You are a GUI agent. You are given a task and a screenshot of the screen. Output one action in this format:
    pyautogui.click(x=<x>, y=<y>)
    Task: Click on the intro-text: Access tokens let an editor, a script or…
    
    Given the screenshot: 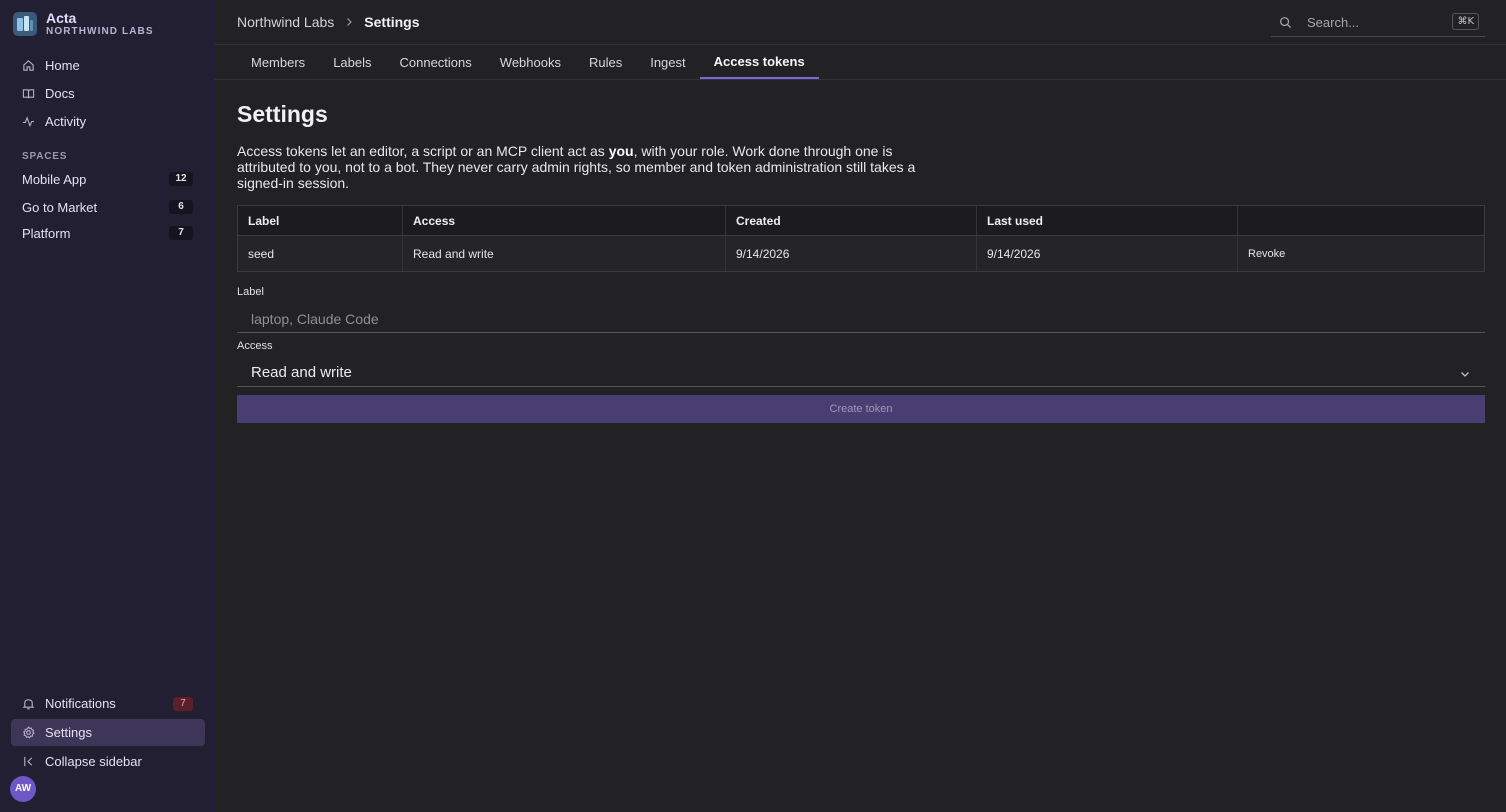 What is the action you would take?
    pyautogui.click(x=592, y=167)
    